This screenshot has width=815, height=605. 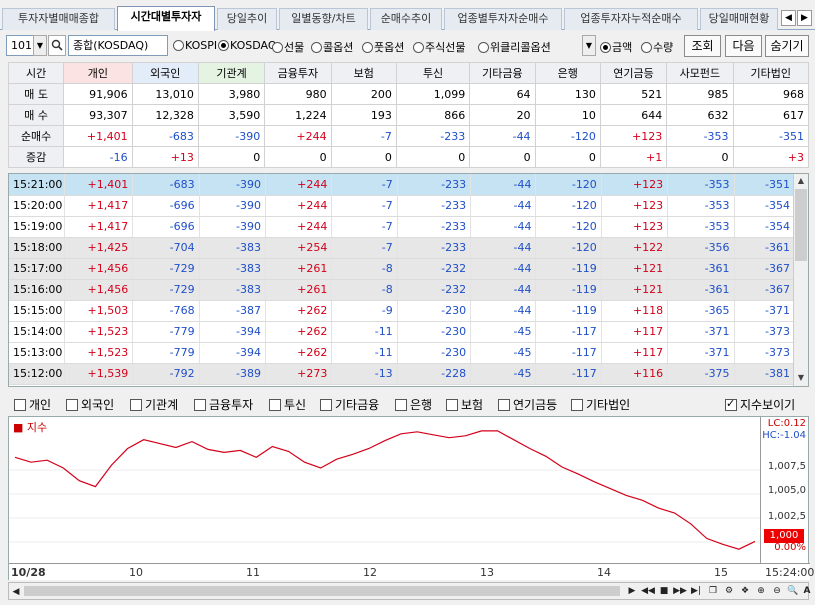 I want to click on tab-prev-arrow-icon: ◀, so click(x=788, y=18).